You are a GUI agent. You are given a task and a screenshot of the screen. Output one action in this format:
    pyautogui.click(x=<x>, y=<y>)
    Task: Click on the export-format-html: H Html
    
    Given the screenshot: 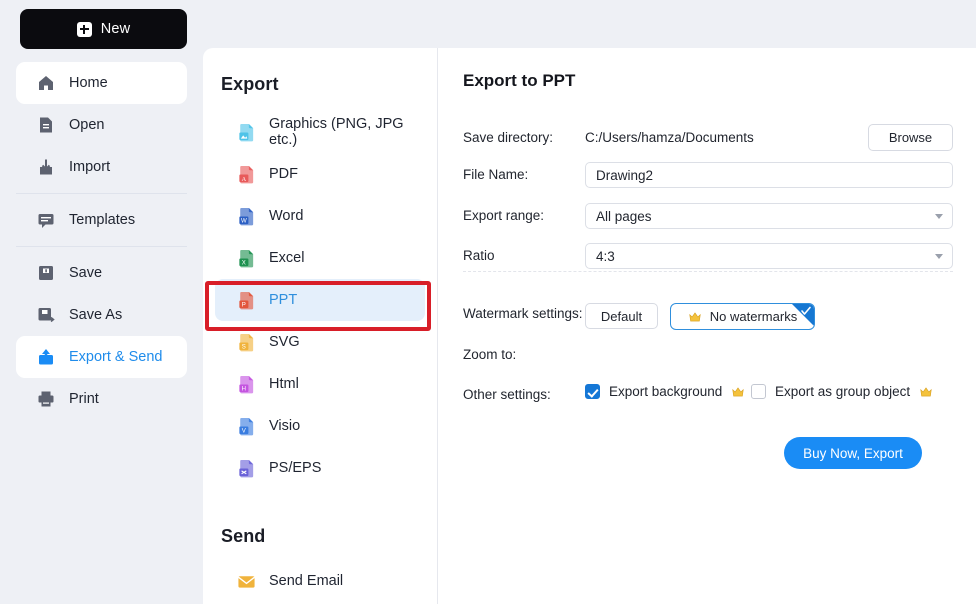 What is the action you would take?
    pyautogui.click(x=320, y=384)
    